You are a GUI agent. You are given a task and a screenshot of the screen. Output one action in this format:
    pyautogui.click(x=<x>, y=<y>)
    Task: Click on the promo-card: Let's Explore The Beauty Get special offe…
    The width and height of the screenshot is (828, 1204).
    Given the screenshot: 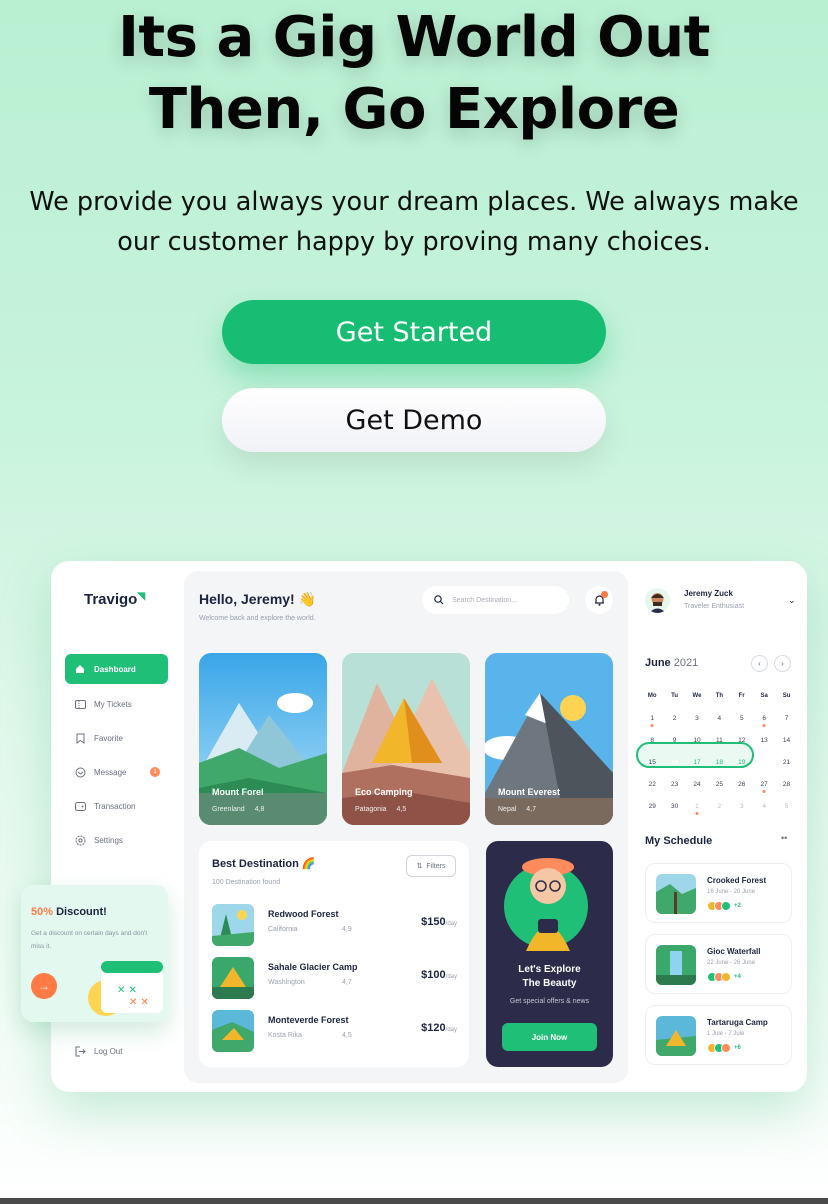 What is the action you would take?
    pyautogui.click(x=549, y=954)
    